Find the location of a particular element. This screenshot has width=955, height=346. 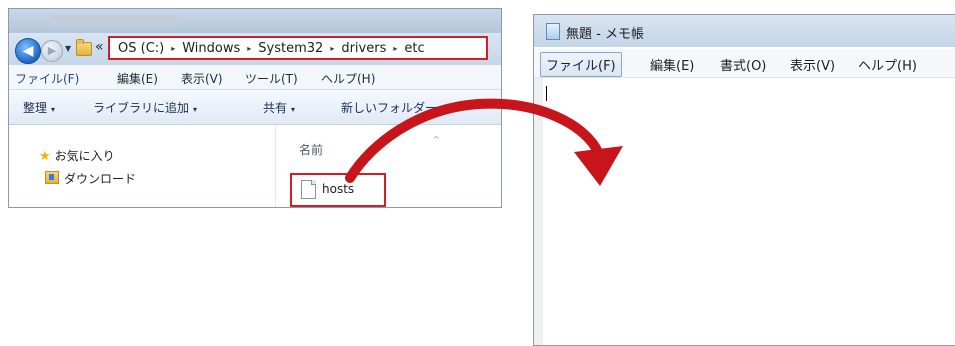

nav-item-downloads: ダウンロード is located at coordinates (90, 178).